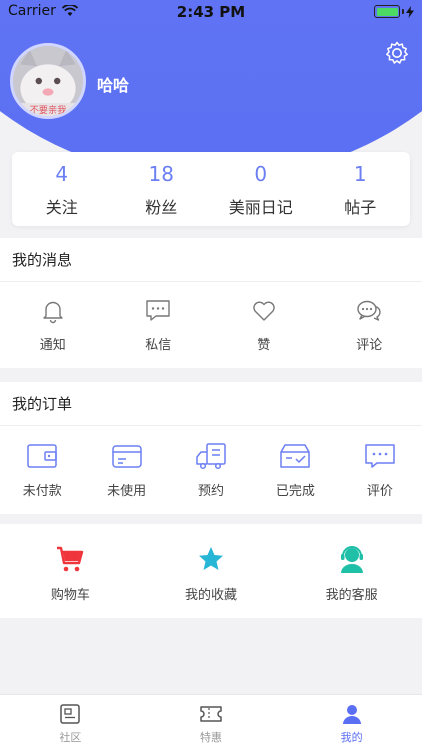 Image resolution: width=422 pixels, height=750 pixels. Describe the element at coordinates (159, 325) in the screenshot. I see `messages-item-private: 私信` at that location.